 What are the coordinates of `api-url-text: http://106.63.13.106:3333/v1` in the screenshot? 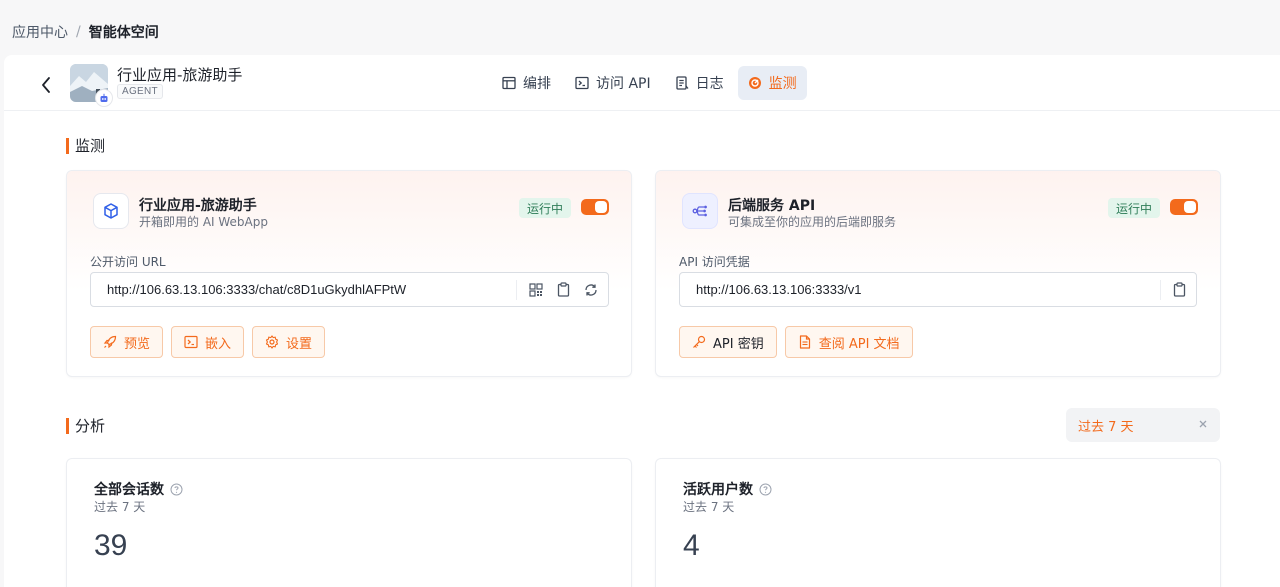 It's located at (779, 289).